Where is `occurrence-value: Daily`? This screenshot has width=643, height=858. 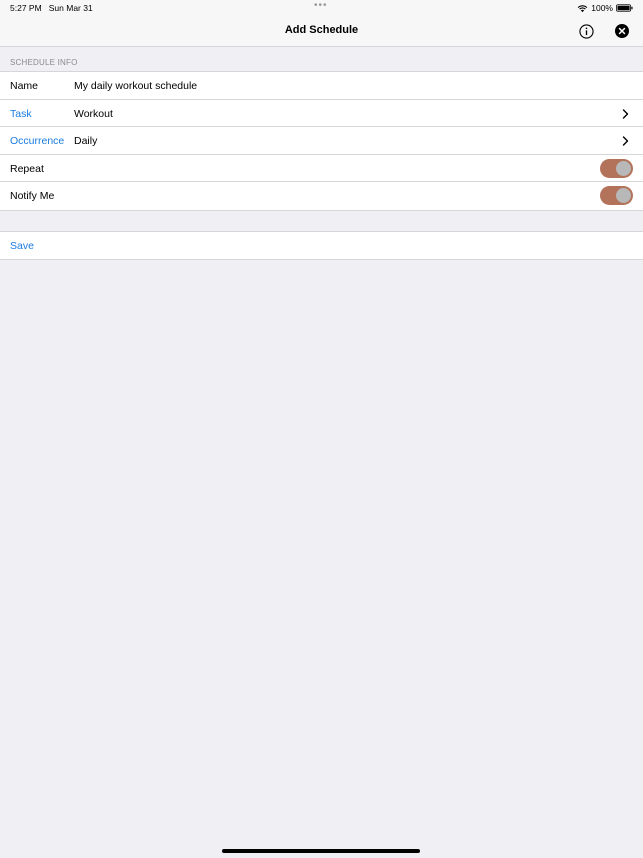 occurrence-value: Daily is located at coordinates (86, 141).